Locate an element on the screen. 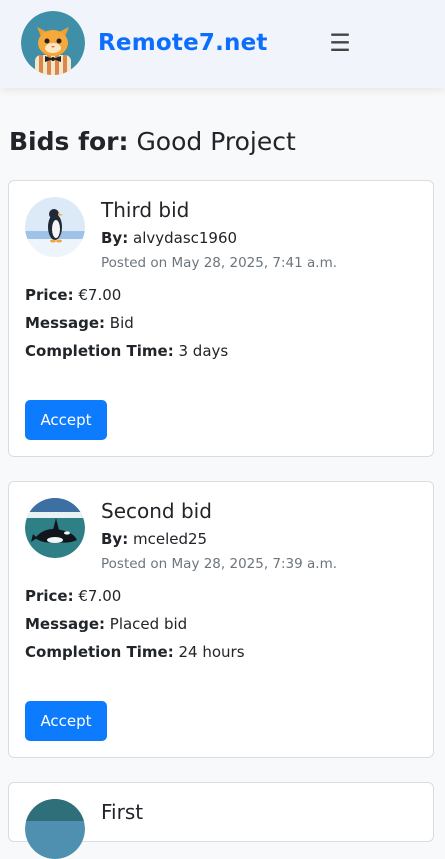 The height and width of the screenshot is (859, 445). bid-card: First is located at coordinates (221, 820).